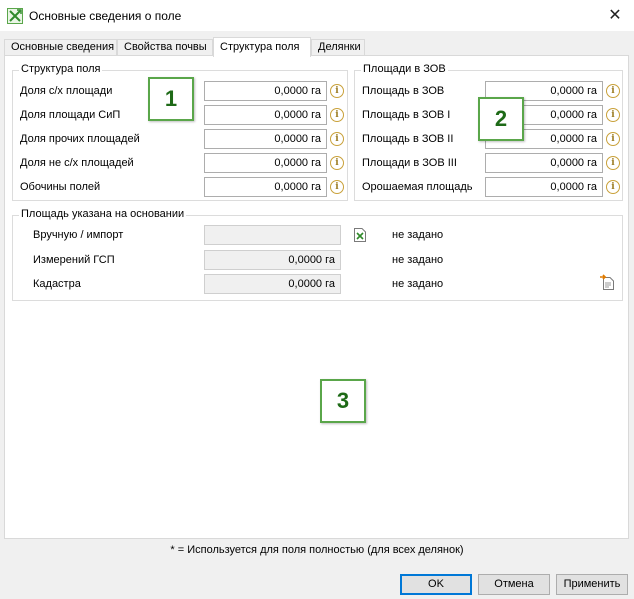  What do you see at coordinates (343, 401) in the screenshot?
I see `callout-3: 3` at bounding box center [343, 401].